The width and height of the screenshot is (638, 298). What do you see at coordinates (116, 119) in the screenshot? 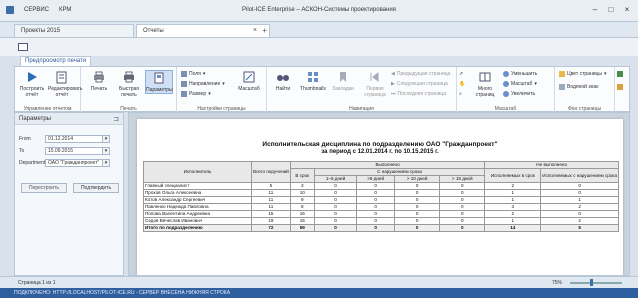
I see `pin-icon: ⊐` at bounding box center [116, 119].